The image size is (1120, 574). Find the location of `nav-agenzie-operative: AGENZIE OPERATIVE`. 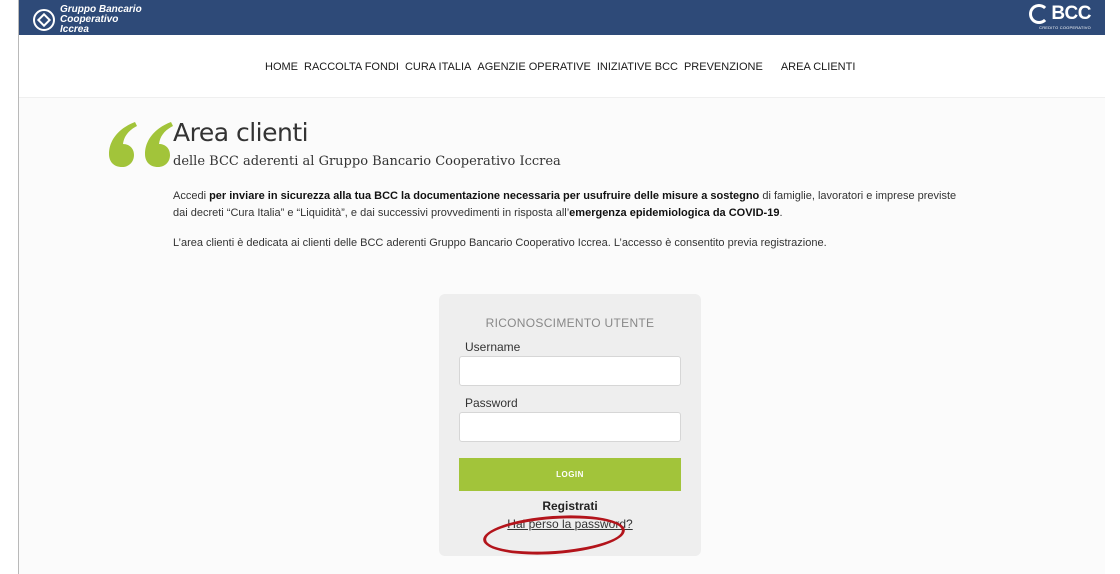

nav-agenzie-operative: AGENZIE OPERATIVE is located at coordinates (534, 67).